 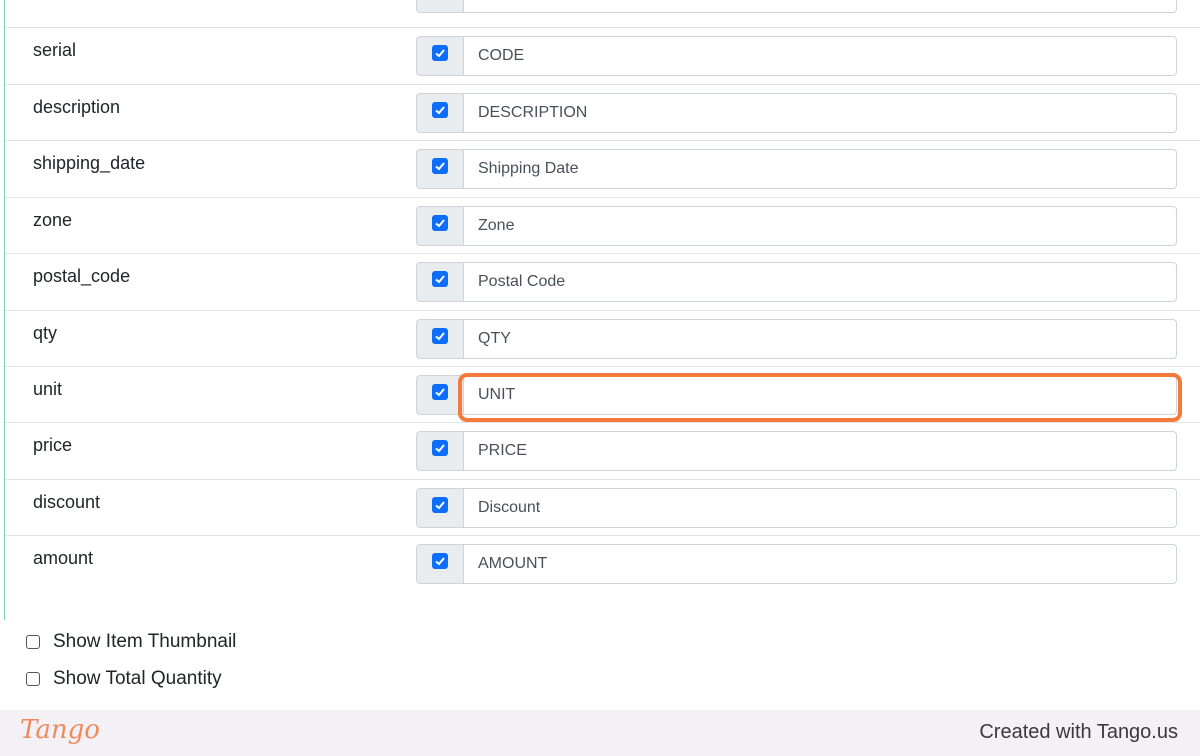 What do you see at coordinates (820, 6) in the screenshot?
I see `field-label-input: TAX` at bounding box center [820, 6].